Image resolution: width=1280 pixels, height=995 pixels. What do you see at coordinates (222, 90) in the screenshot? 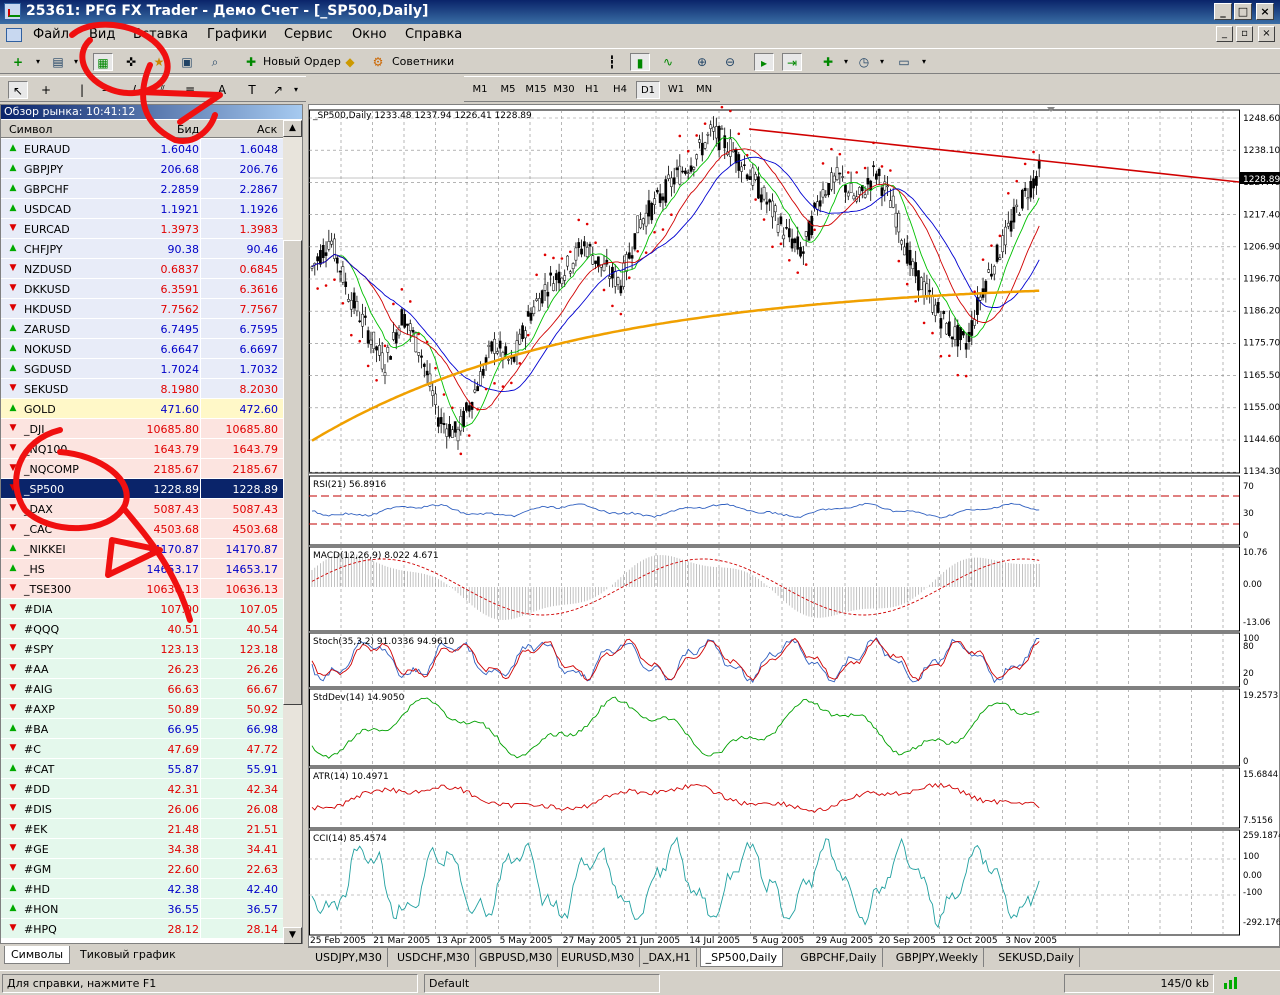
I see `text-icon: A` at bounding box center [222, 90].